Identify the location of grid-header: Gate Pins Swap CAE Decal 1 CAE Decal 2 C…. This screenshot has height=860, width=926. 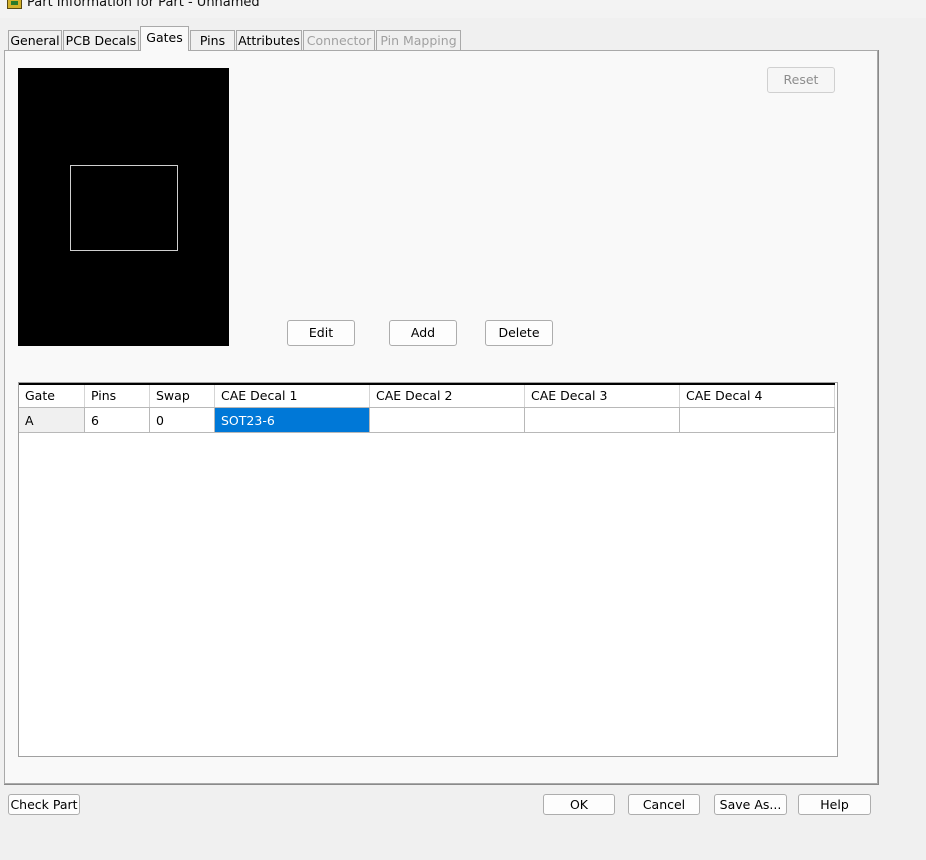
(427, 395).